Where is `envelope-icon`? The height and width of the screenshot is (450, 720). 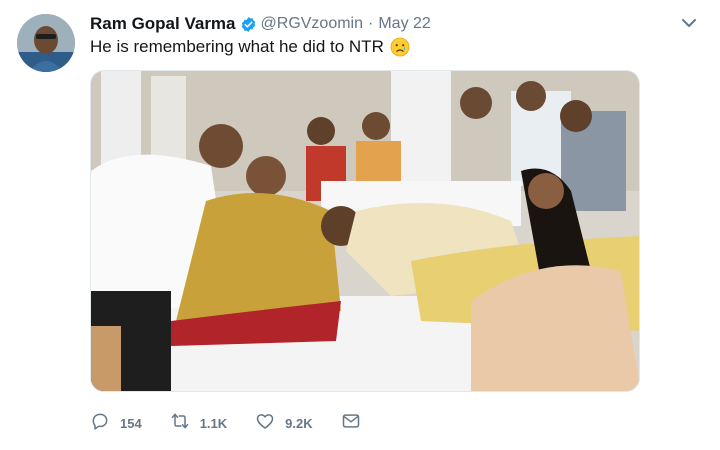 envelope-icon is located at coordinates (351, 423).